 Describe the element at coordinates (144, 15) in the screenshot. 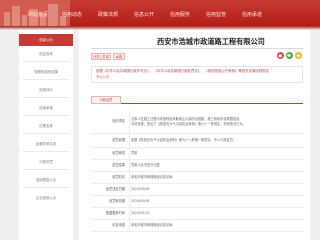

I see `nav-item-info-public: 信息公开` at that location.